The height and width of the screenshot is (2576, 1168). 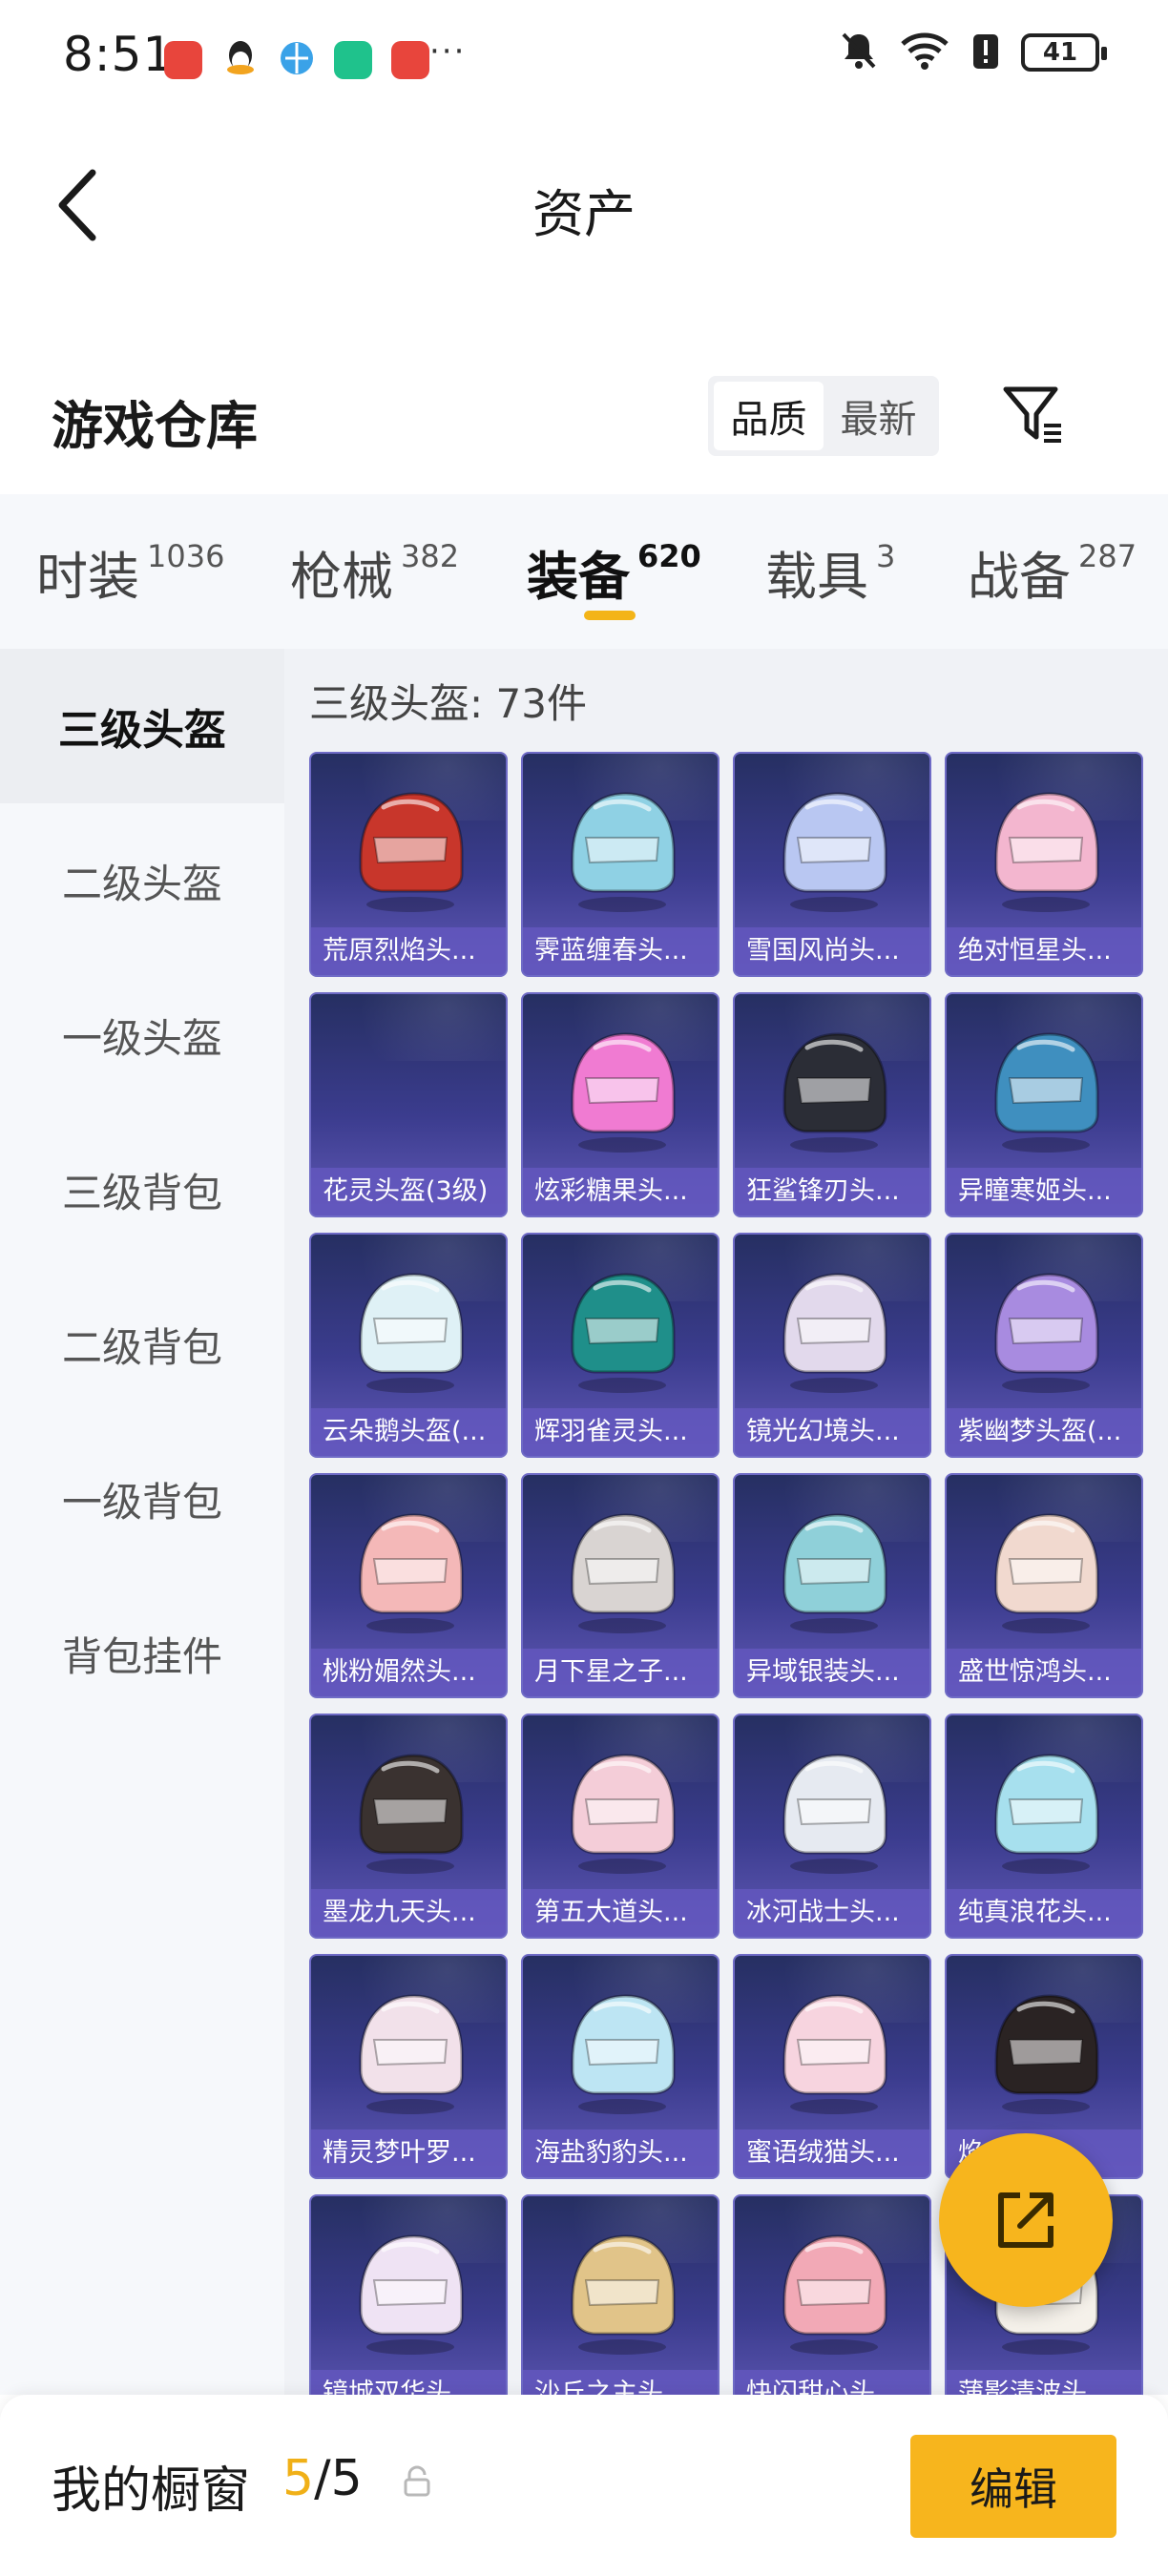 What do you see at coordinates (142, 1653) in the screenshot?
I see `sidebar-item-backpack-charm: 背包挂件` at bounding box center [142, 1653].